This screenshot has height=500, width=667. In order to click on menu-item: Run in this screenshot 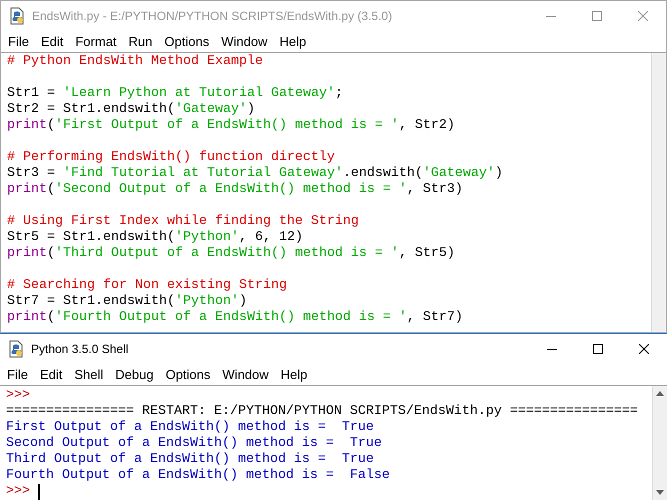, I will do `click(140, 42)`.